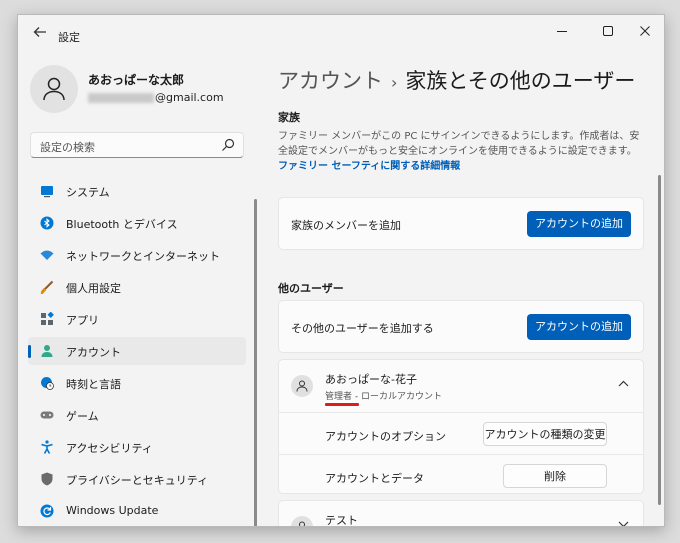  I want to click on other-user-add-label: その他のユーザーを追加する, so click(362, 328).